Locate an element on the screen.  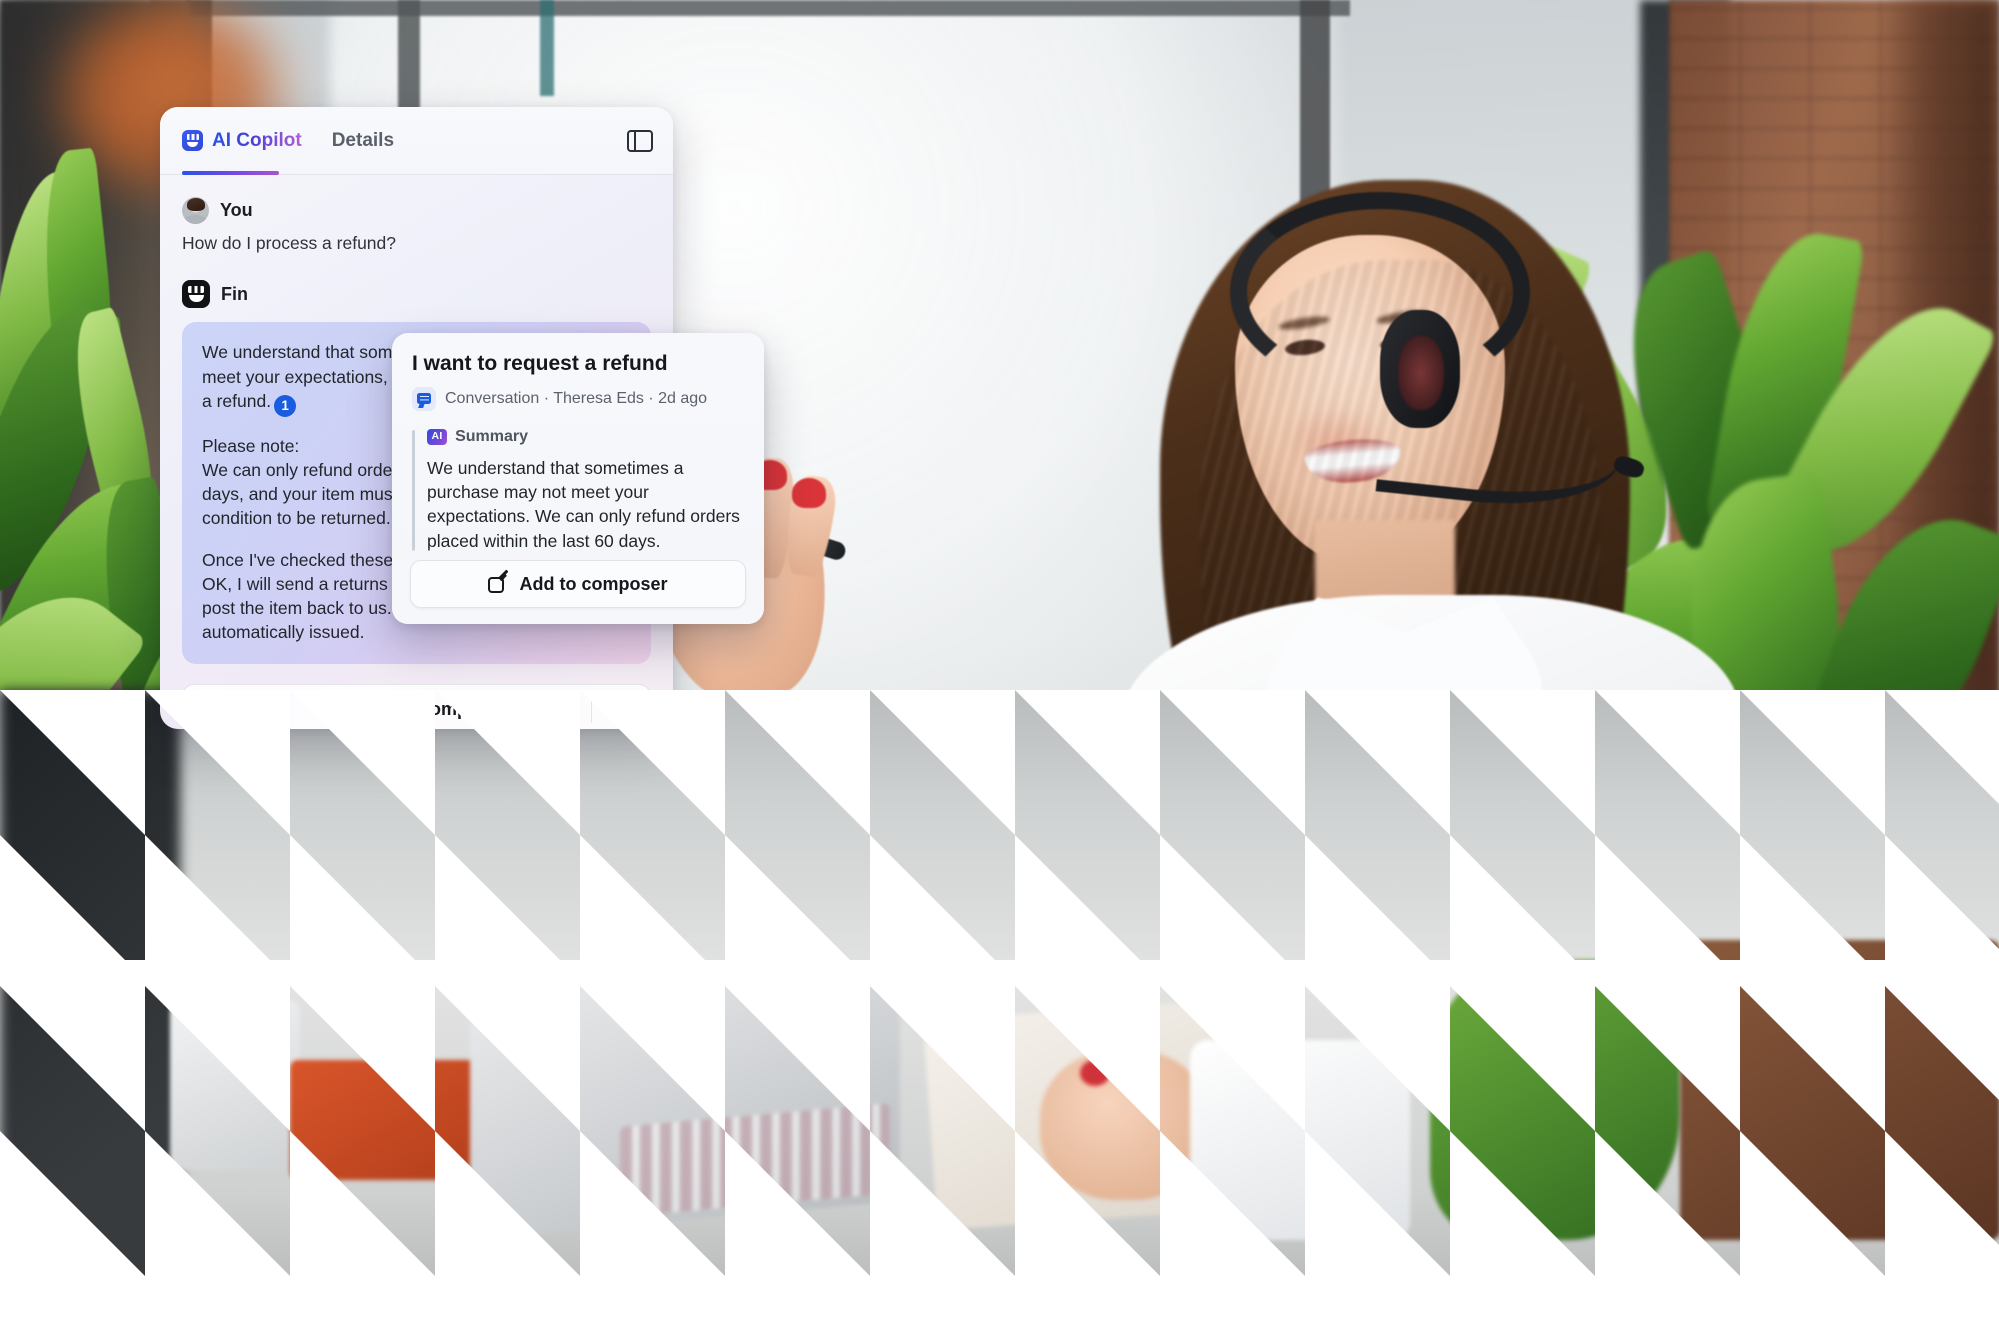
popup-add-to-composer-button: Add to composer is located at coordinates (578, 584).